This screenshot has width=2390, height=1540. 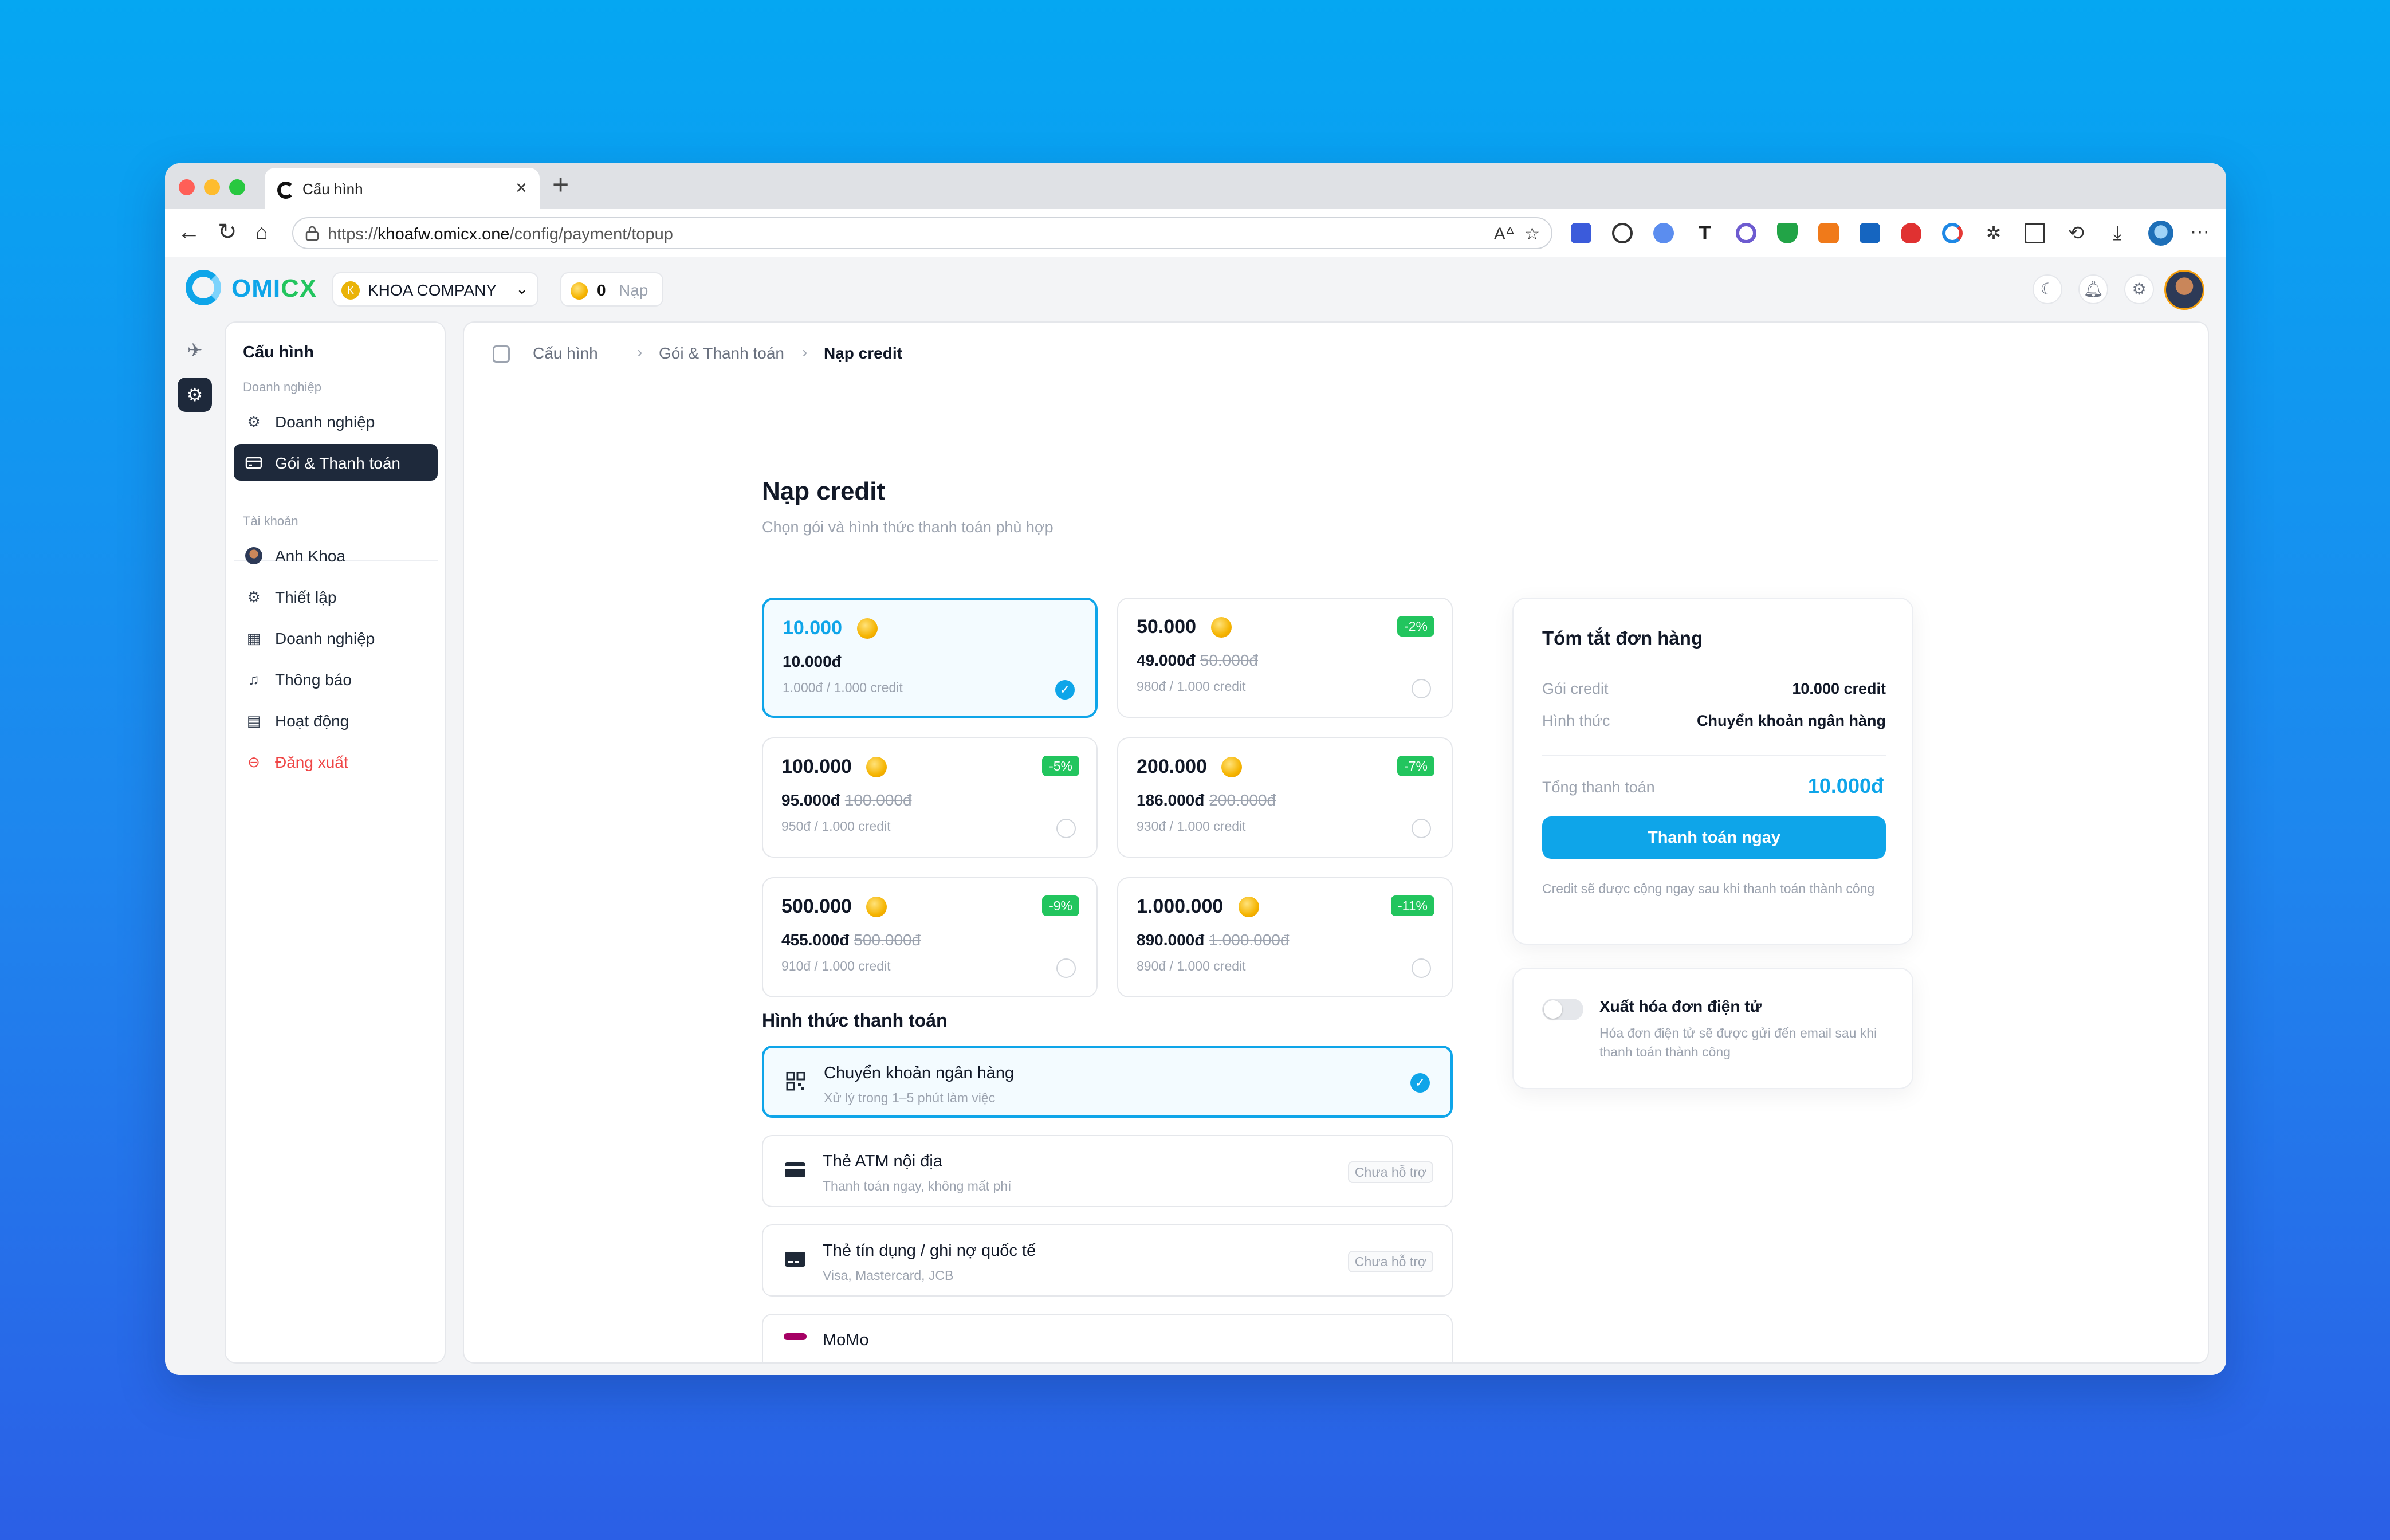 I want to click on company-switcher: K KHOA COMPANY ⌄, so click(x=435, y=289).